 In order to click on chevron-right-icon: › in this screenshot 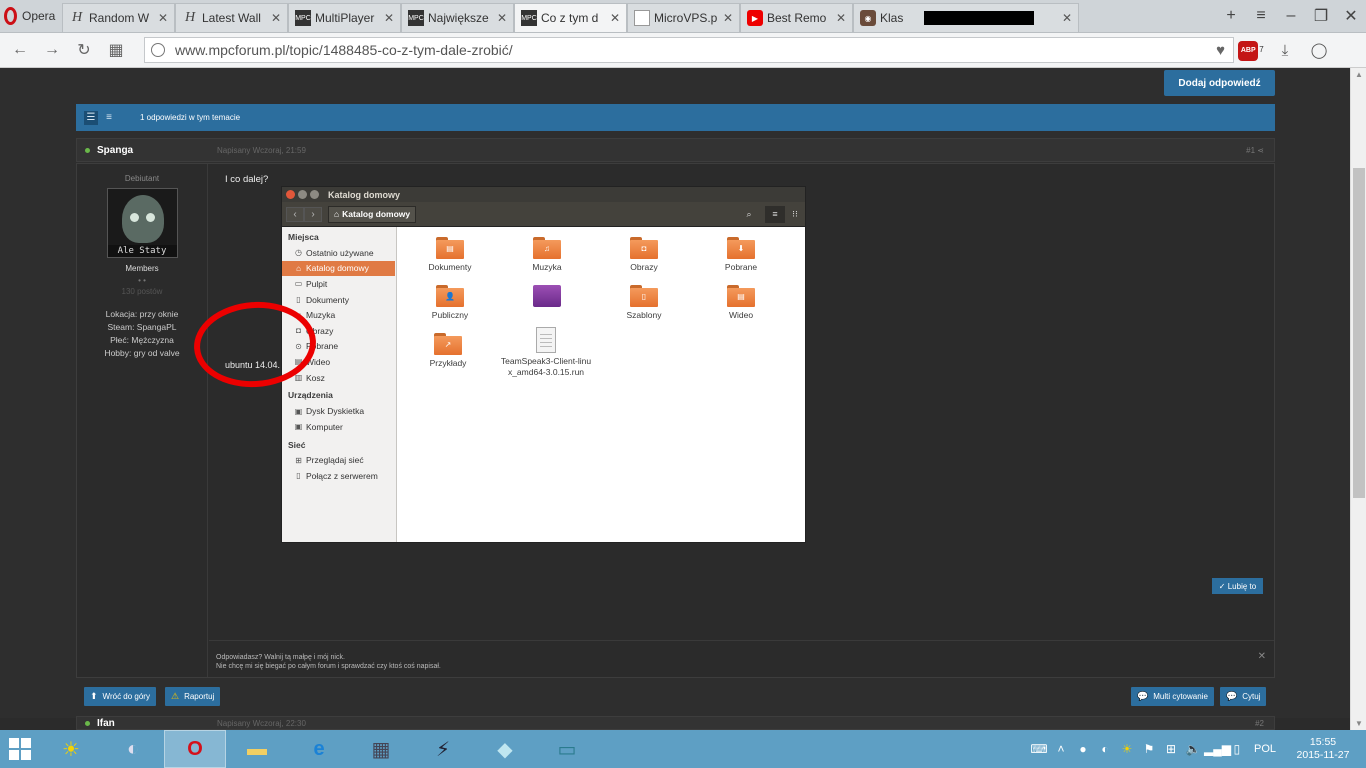, I will do `click(313, 214)`.